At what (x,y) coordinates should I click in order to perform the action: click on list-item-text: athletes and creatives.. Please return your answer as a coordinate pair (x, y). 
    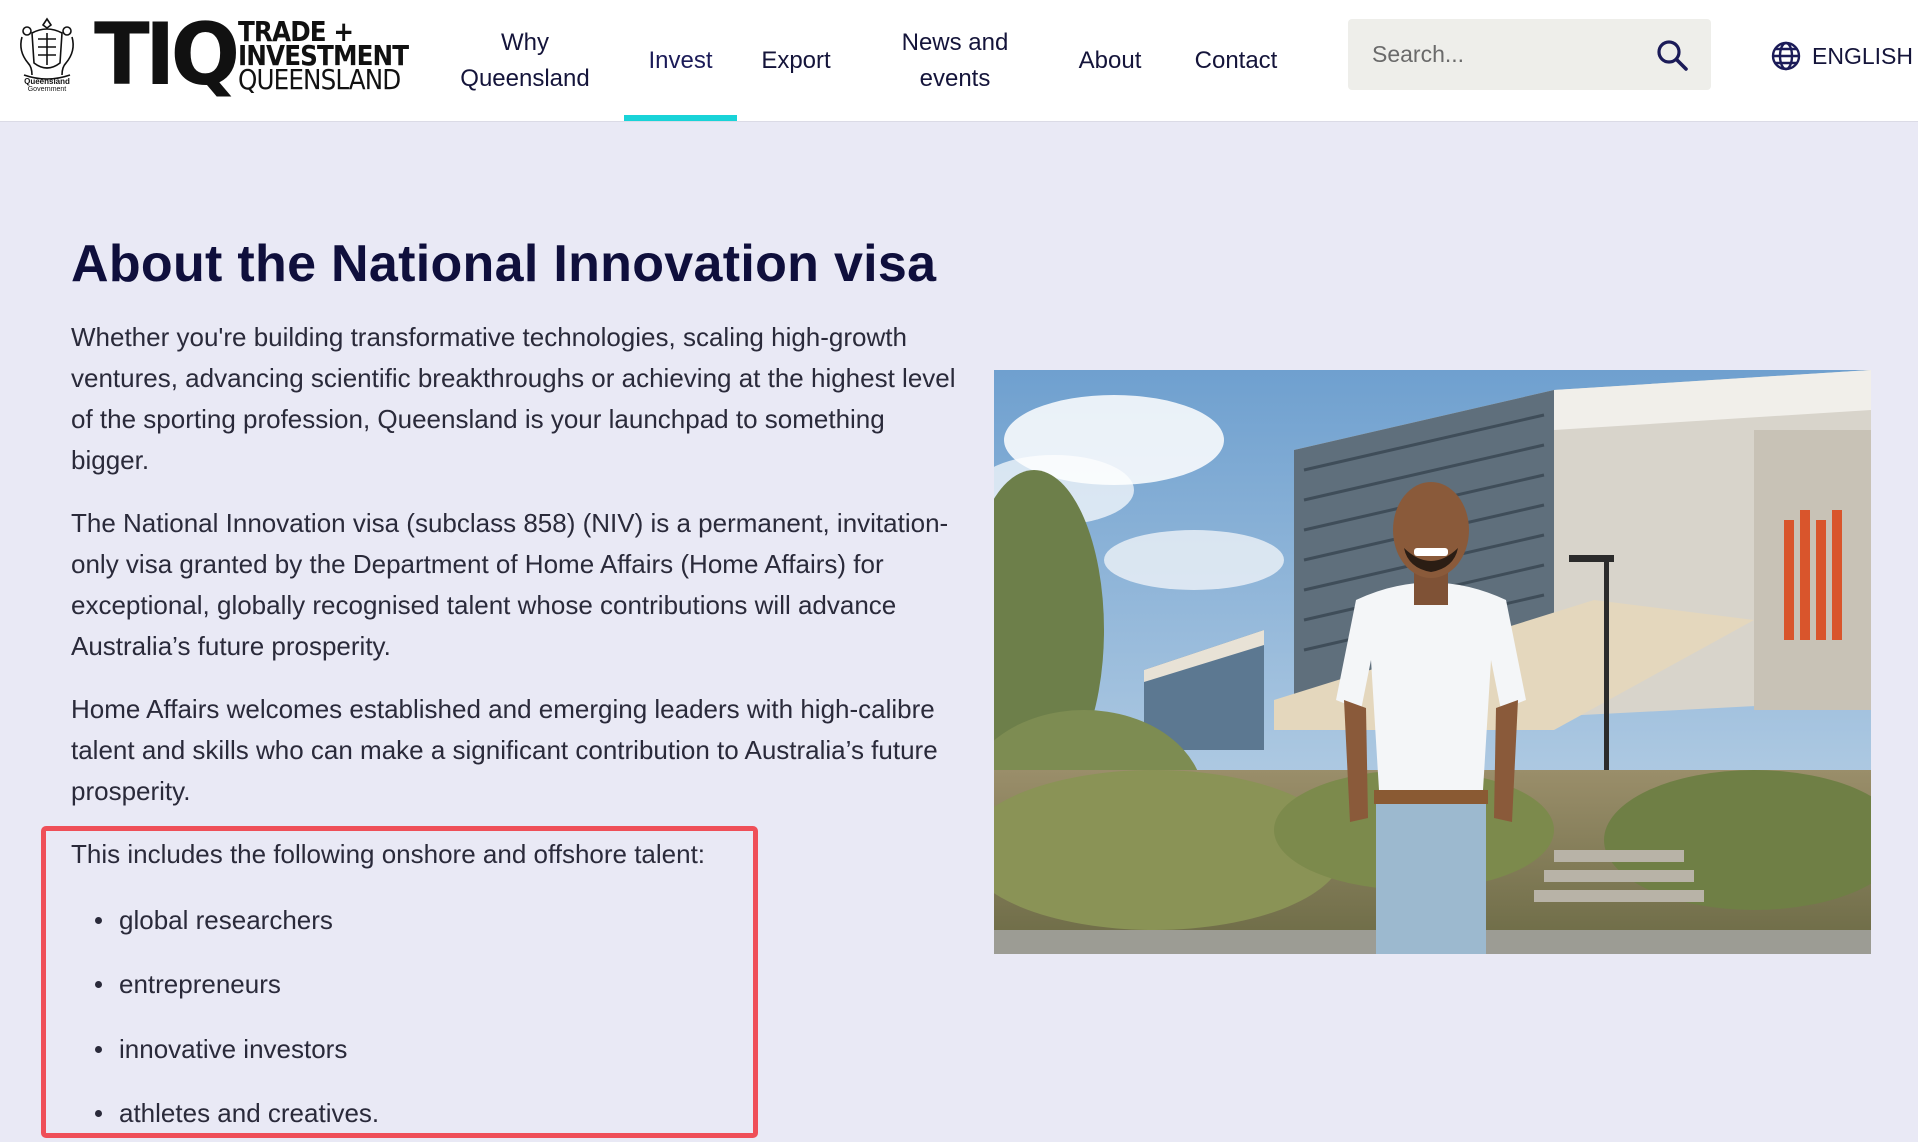
    Looking at the image, I should click on (249, 1113).